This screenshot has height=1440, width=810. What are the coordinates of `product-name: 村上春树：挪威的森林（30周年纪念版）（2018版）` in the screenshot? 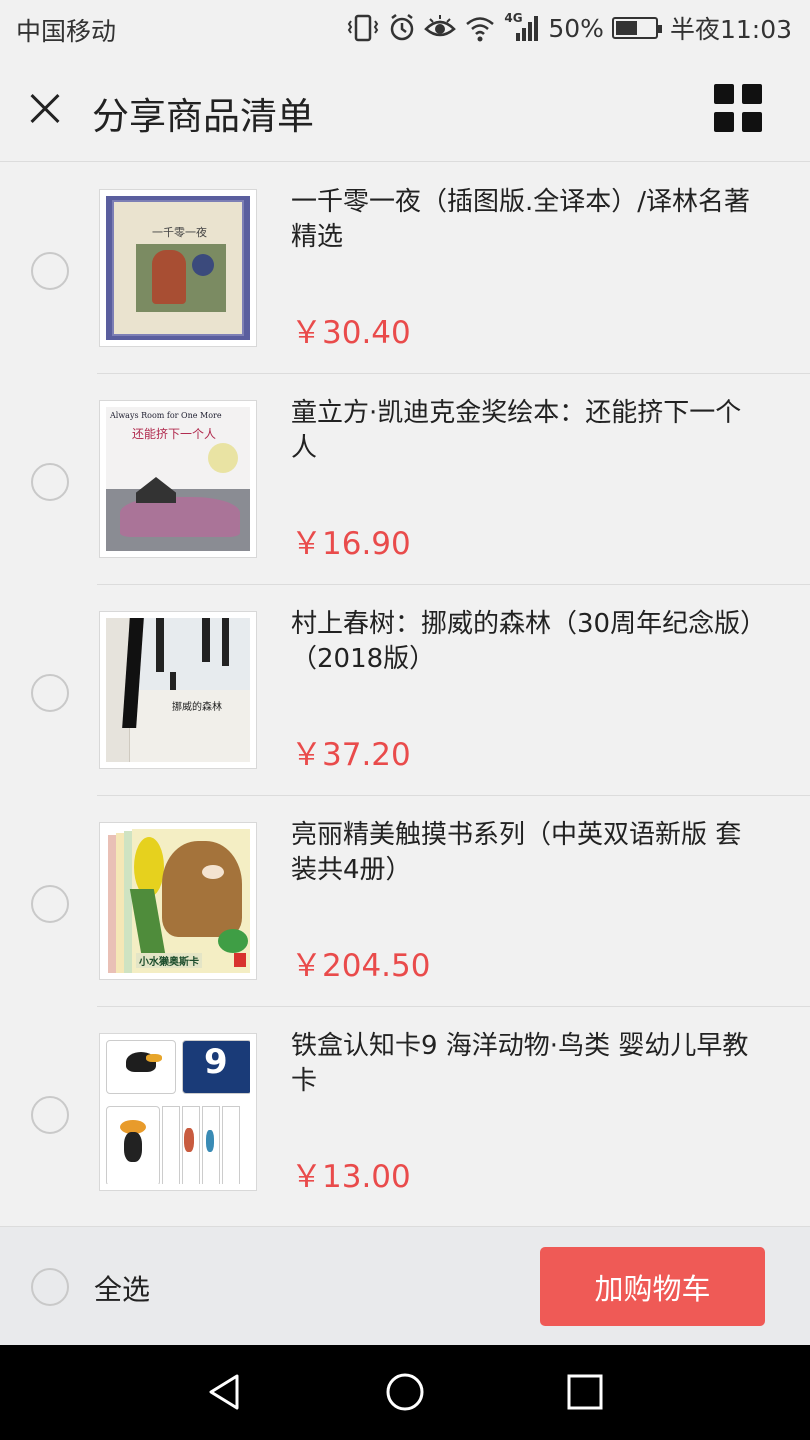 It's located at (526, 642).